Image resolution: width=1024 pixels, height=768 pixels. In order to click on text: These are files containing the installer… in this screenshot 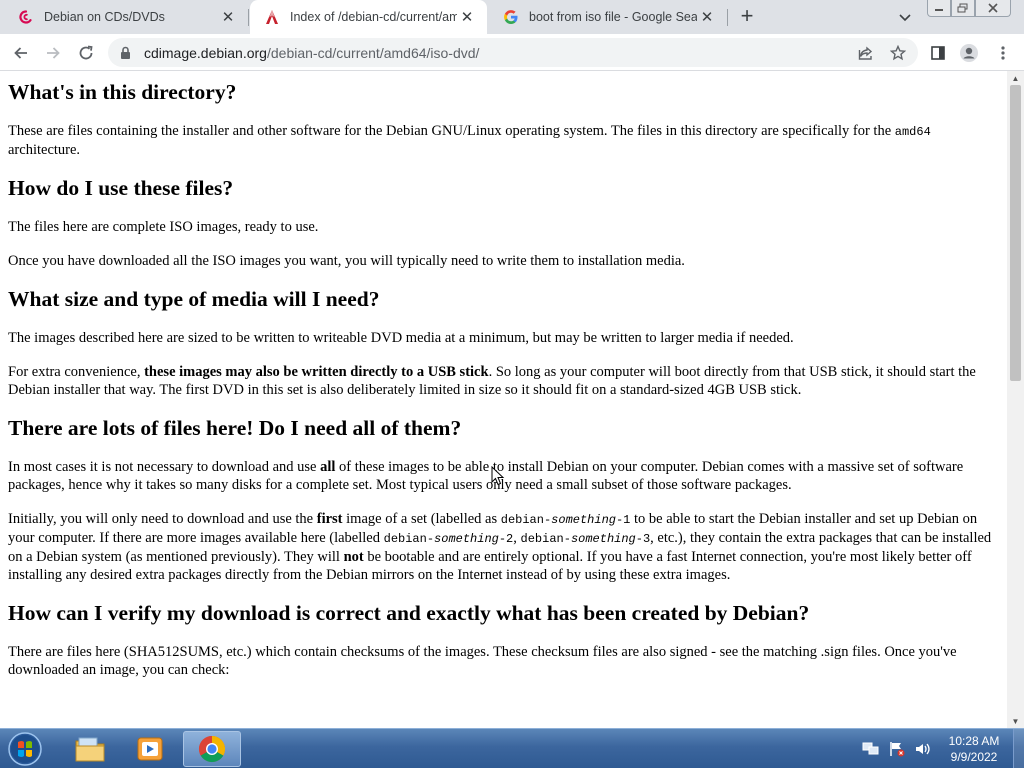, I will do `click(451, 131)`.